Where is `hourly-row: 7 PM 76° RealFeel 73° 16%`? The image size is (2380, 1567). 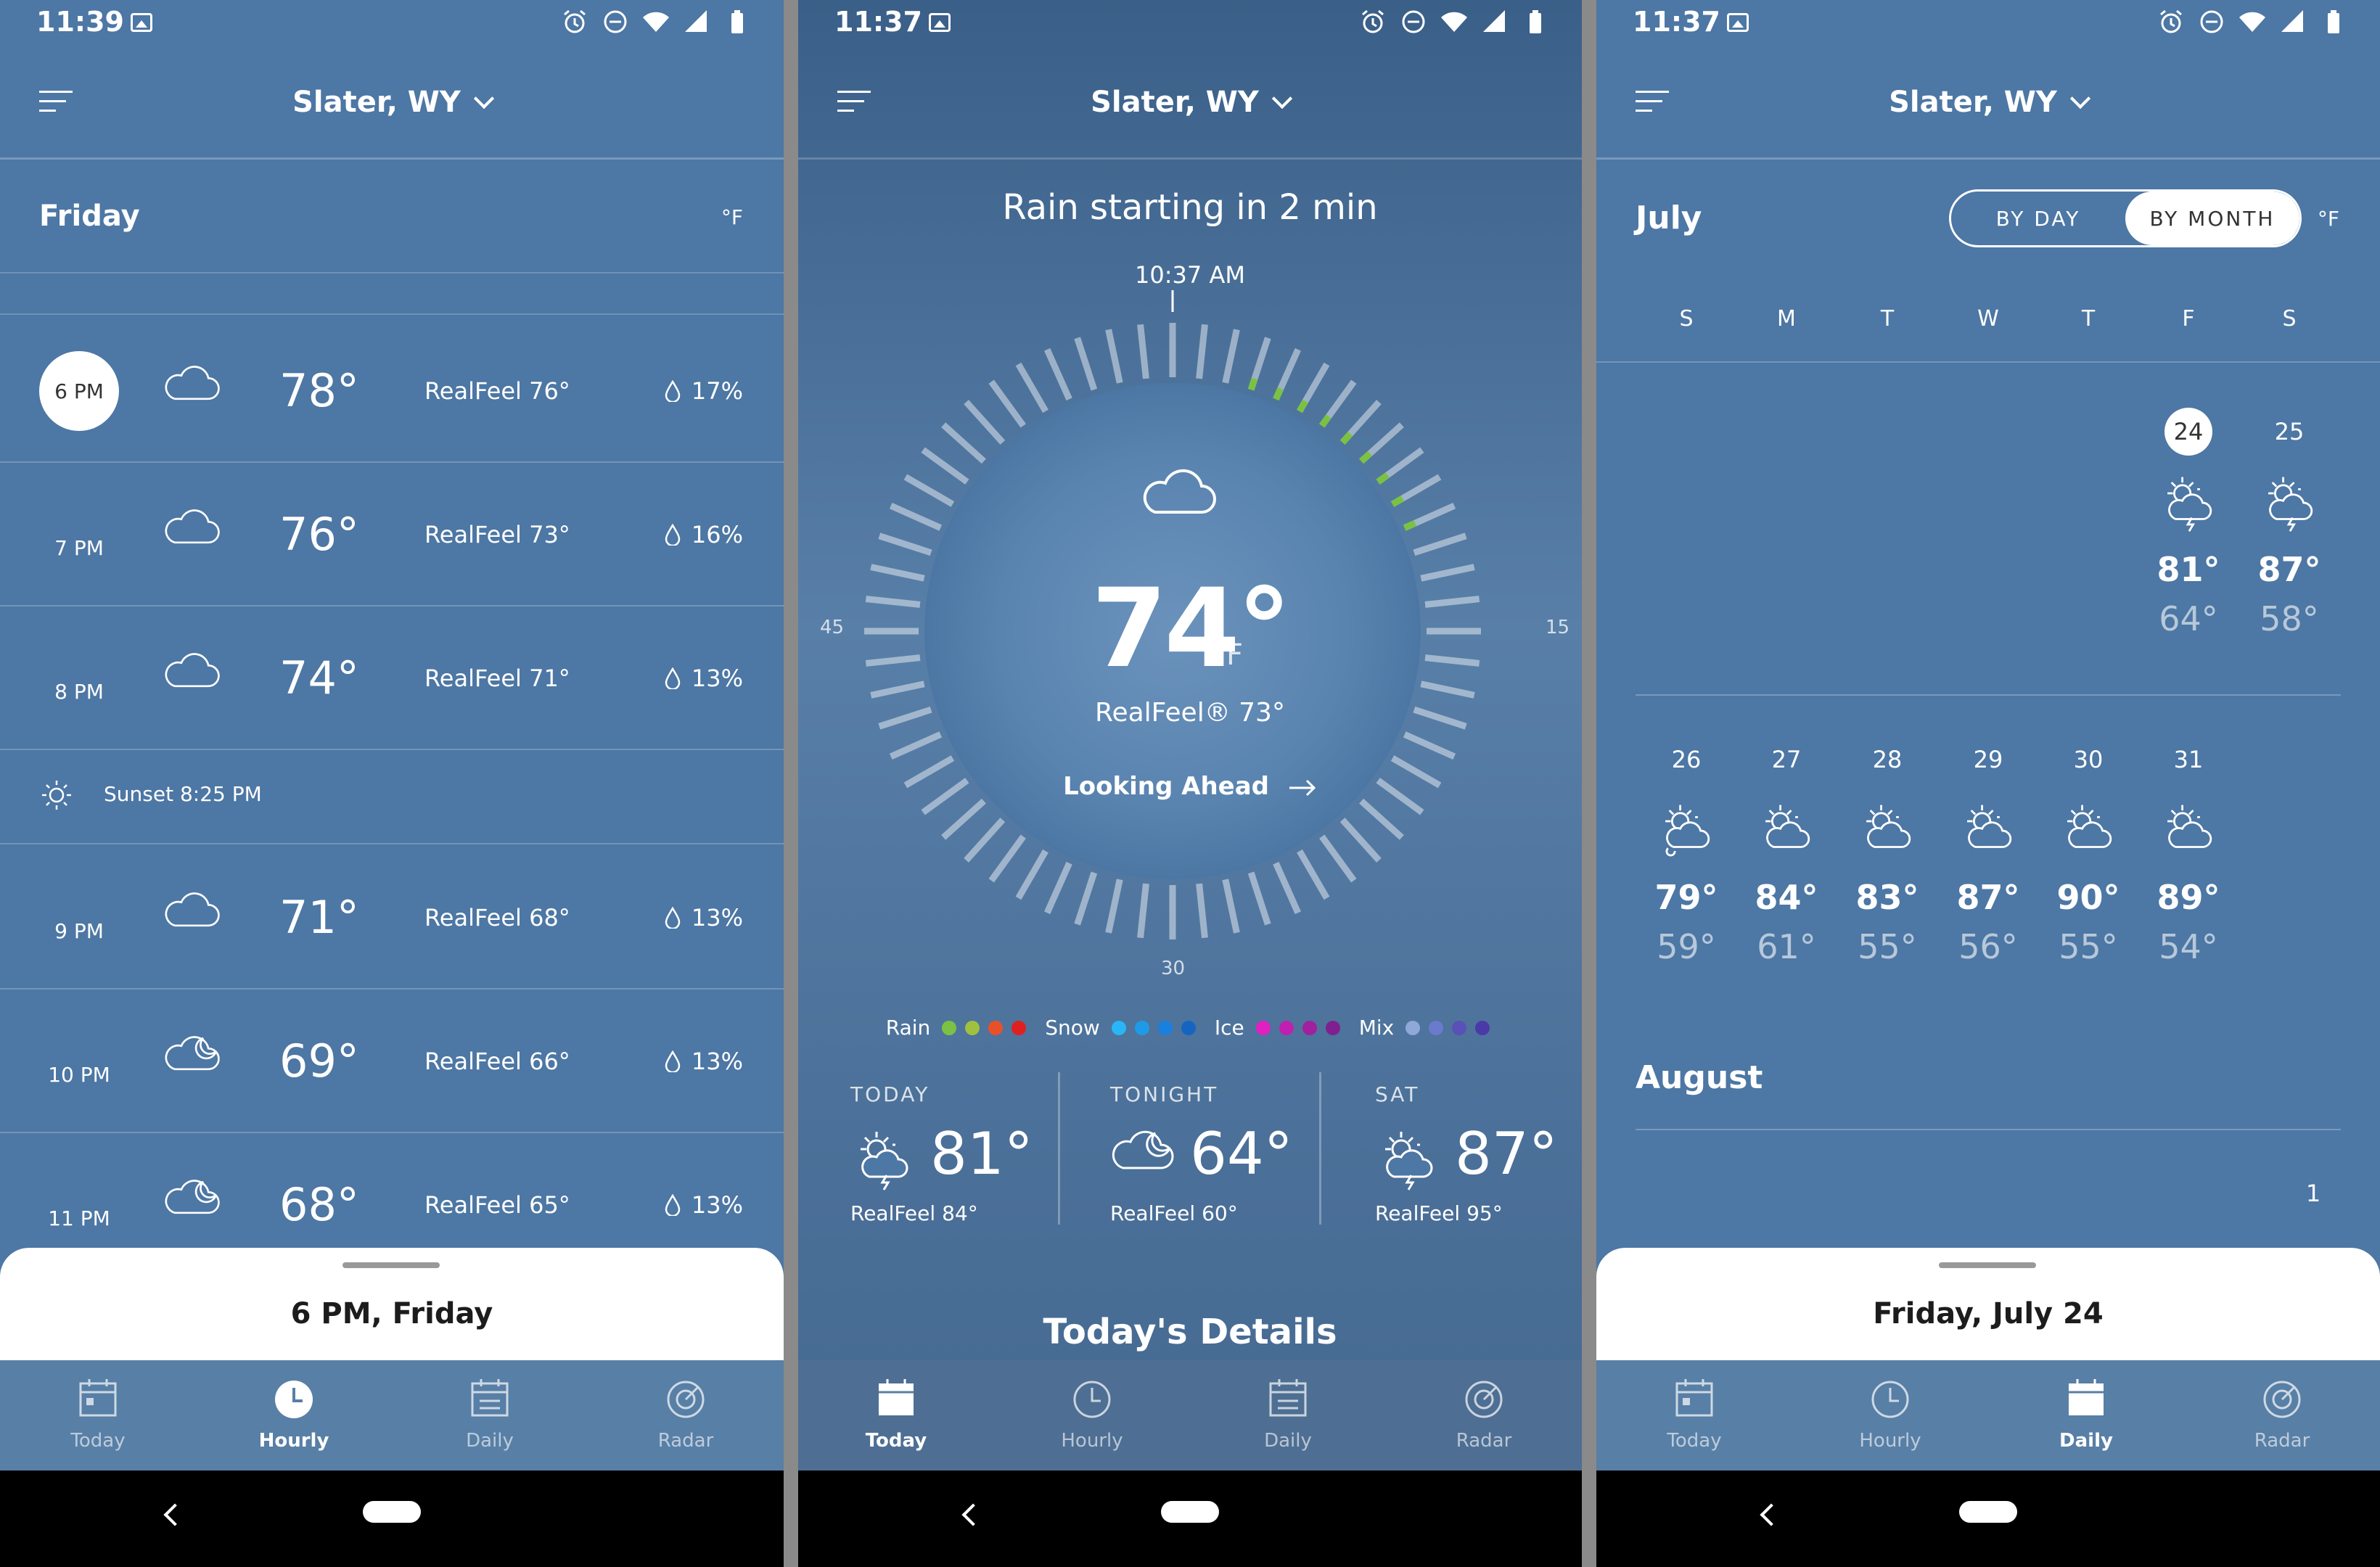
hourly-row: 7 PM 76° RealFeel 73° 16% is located at coordinates (392, 534).